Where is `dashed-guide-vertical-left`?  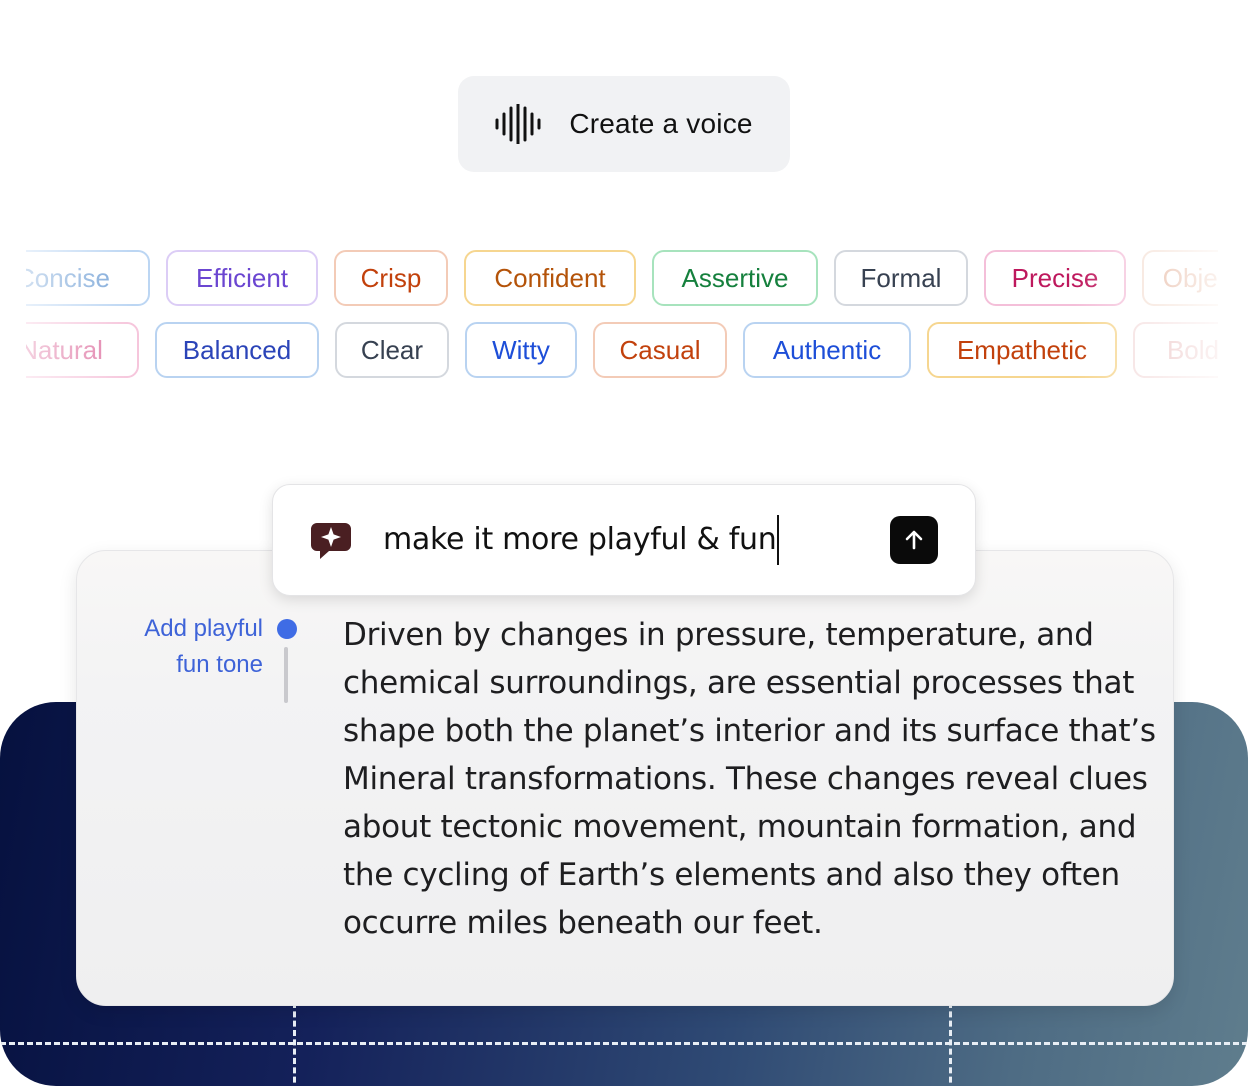
dashed-guide-vertical-left is located at coordinates (294, 1044).